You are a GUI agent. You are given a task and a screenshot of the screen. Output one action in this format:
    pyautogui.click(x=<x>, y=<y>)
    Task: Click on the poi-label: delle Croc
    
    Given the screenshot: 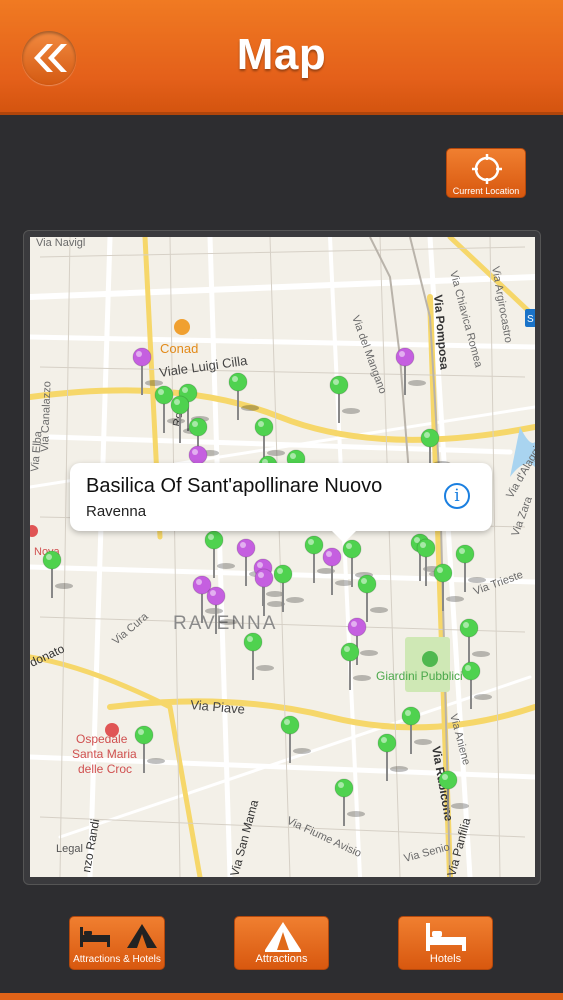 What is the action you would take?
    pyautogui.click(x=105, y=769)
    